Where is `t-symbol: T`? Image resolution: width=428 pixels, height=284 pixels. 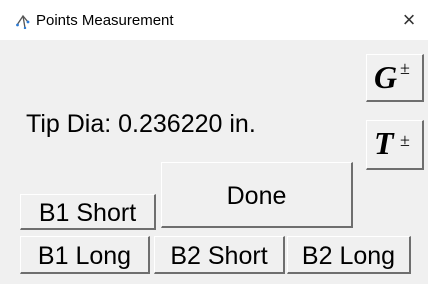 t-symbol: T is located at coordinates (384, 143).